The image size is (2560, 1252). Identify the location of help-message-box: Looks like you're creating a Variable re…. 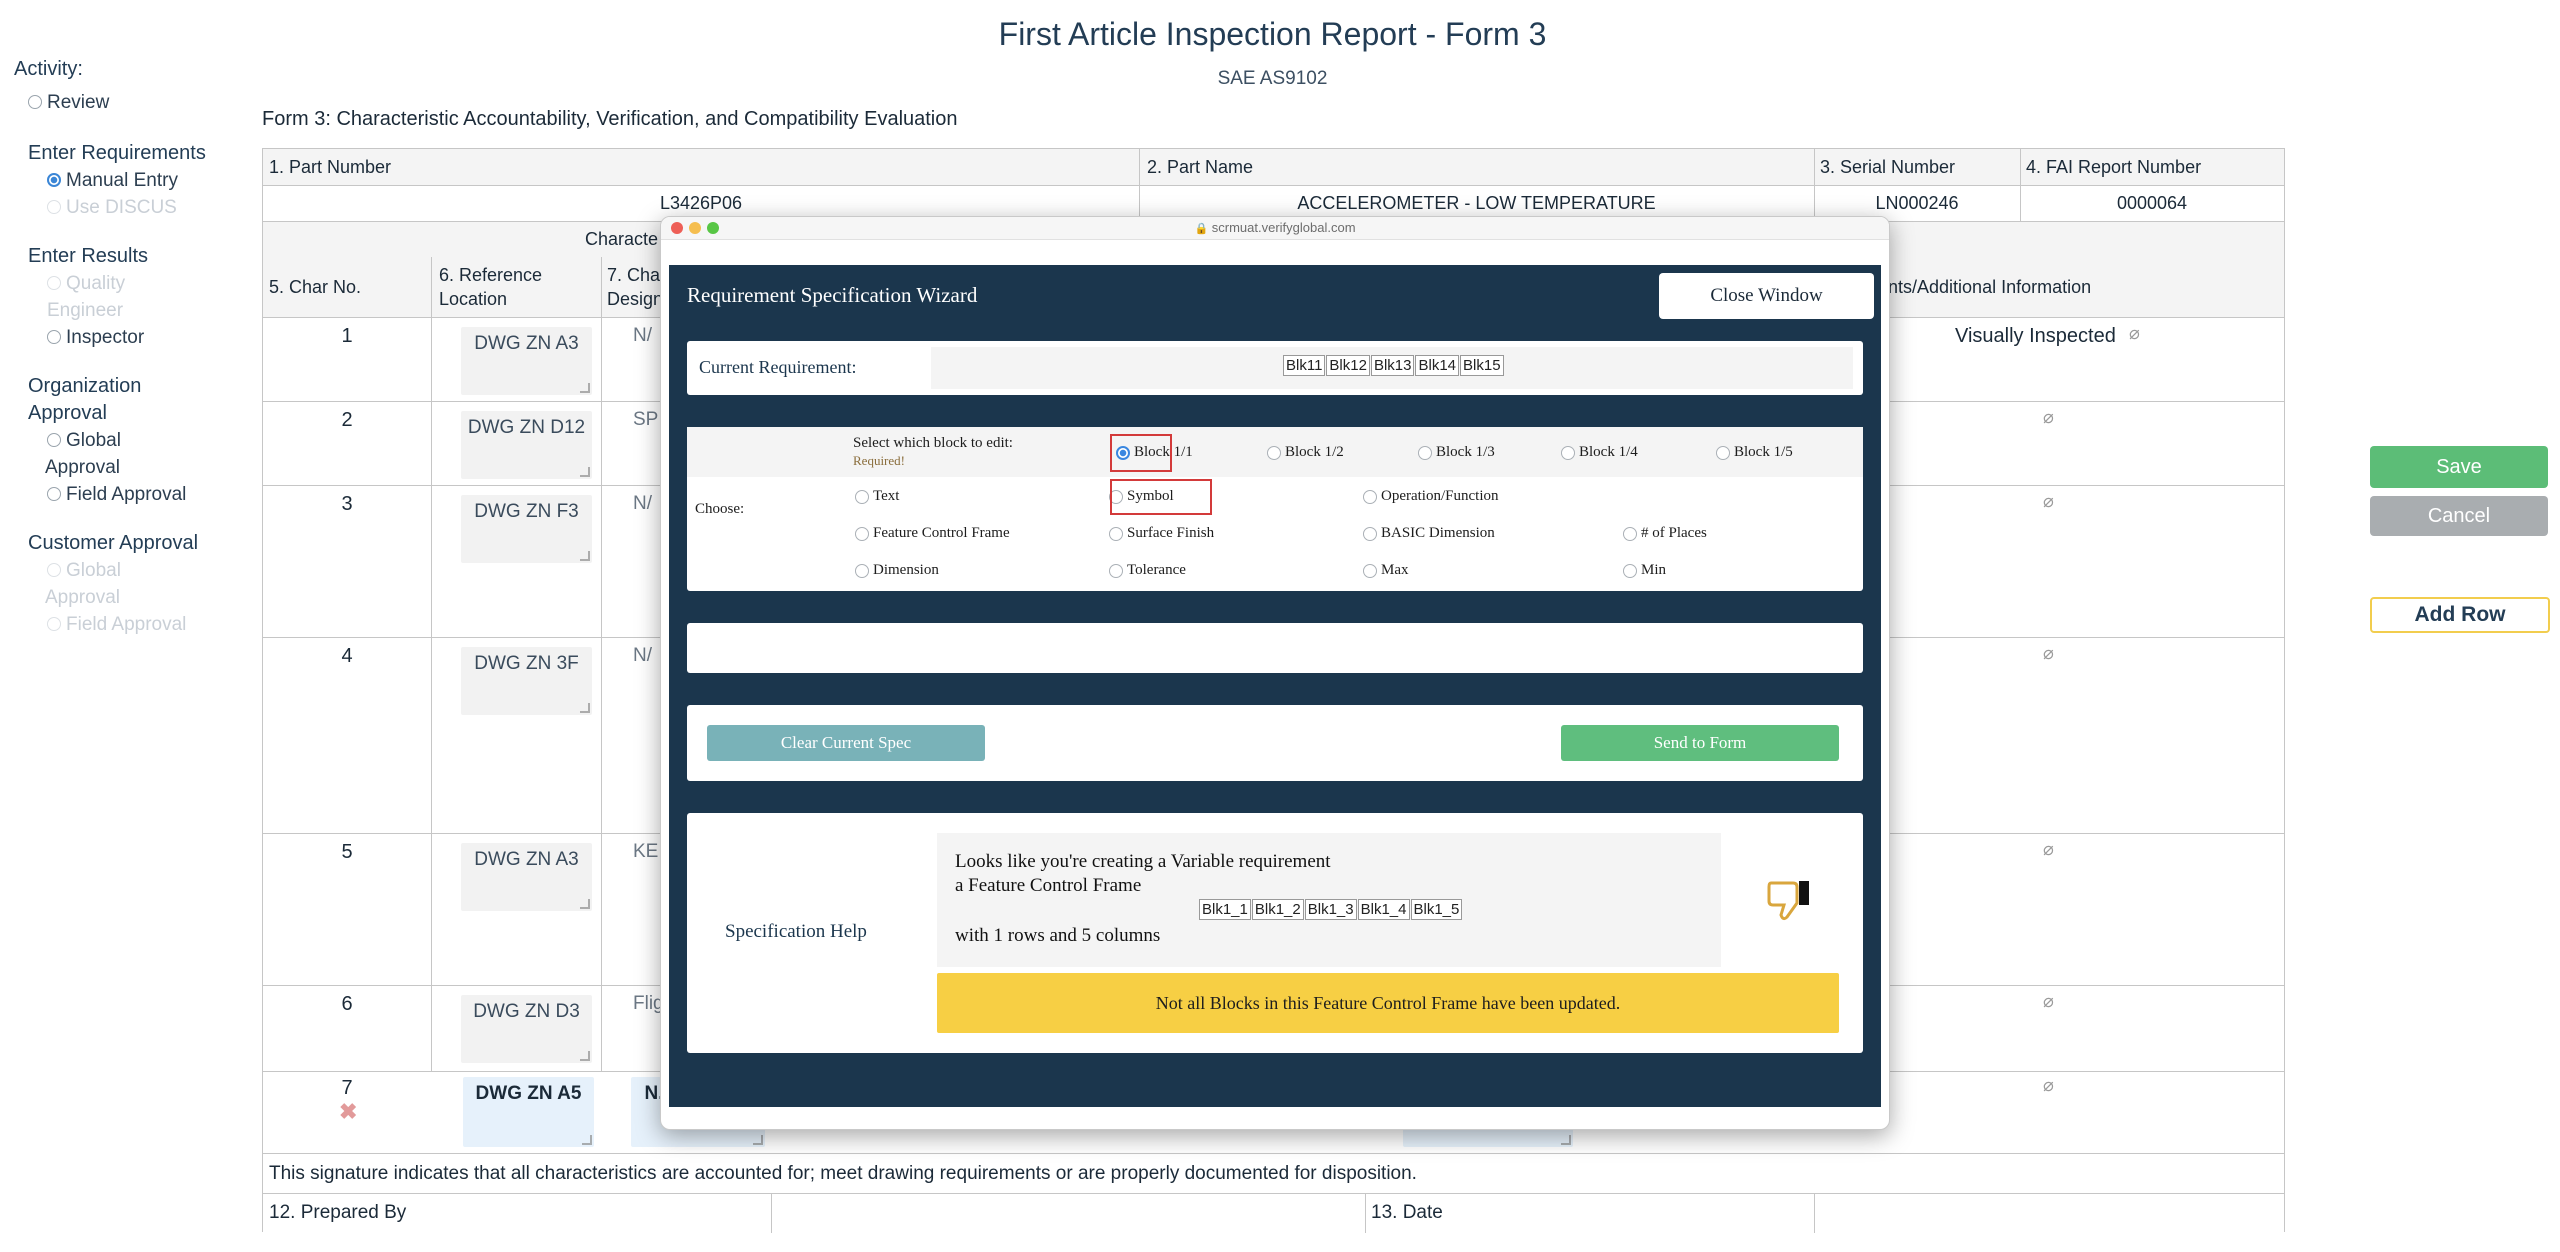
(1329, 900).